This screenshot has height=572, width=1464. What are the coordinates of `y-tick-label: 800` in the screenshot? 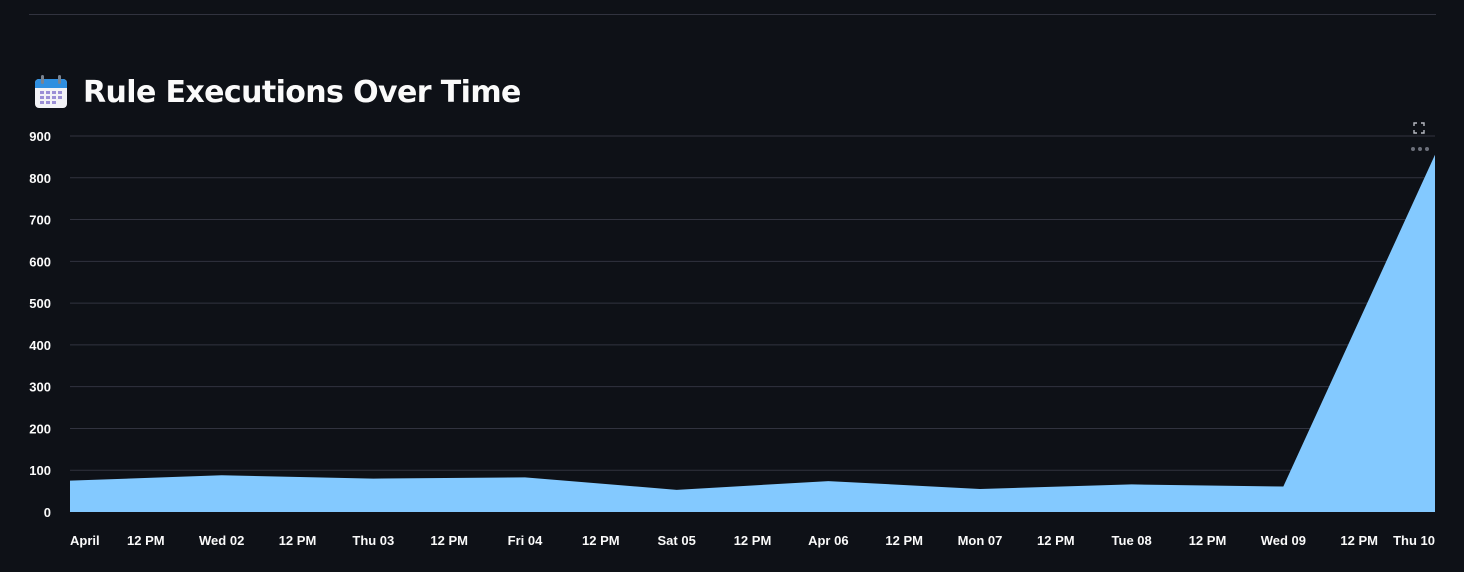 It's located at (40, 178).